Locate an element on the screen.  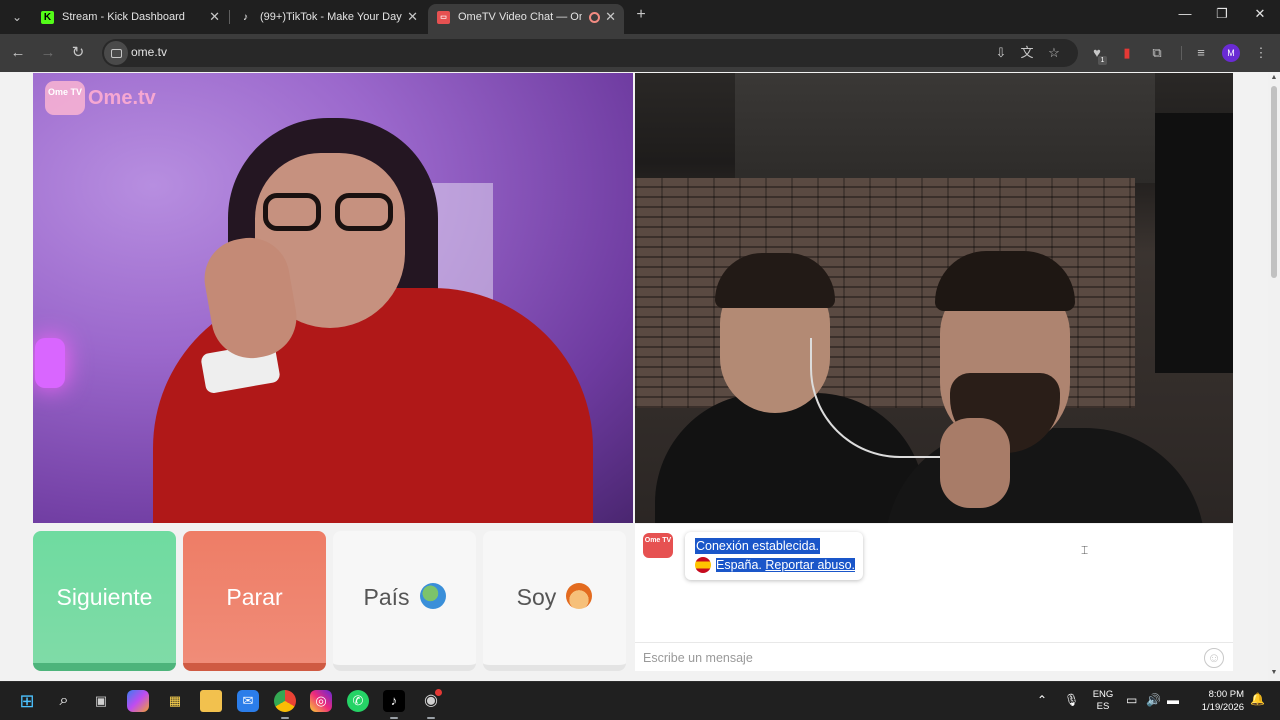
connection-message: Conexión establecida. is located at coordinates (757, 546).